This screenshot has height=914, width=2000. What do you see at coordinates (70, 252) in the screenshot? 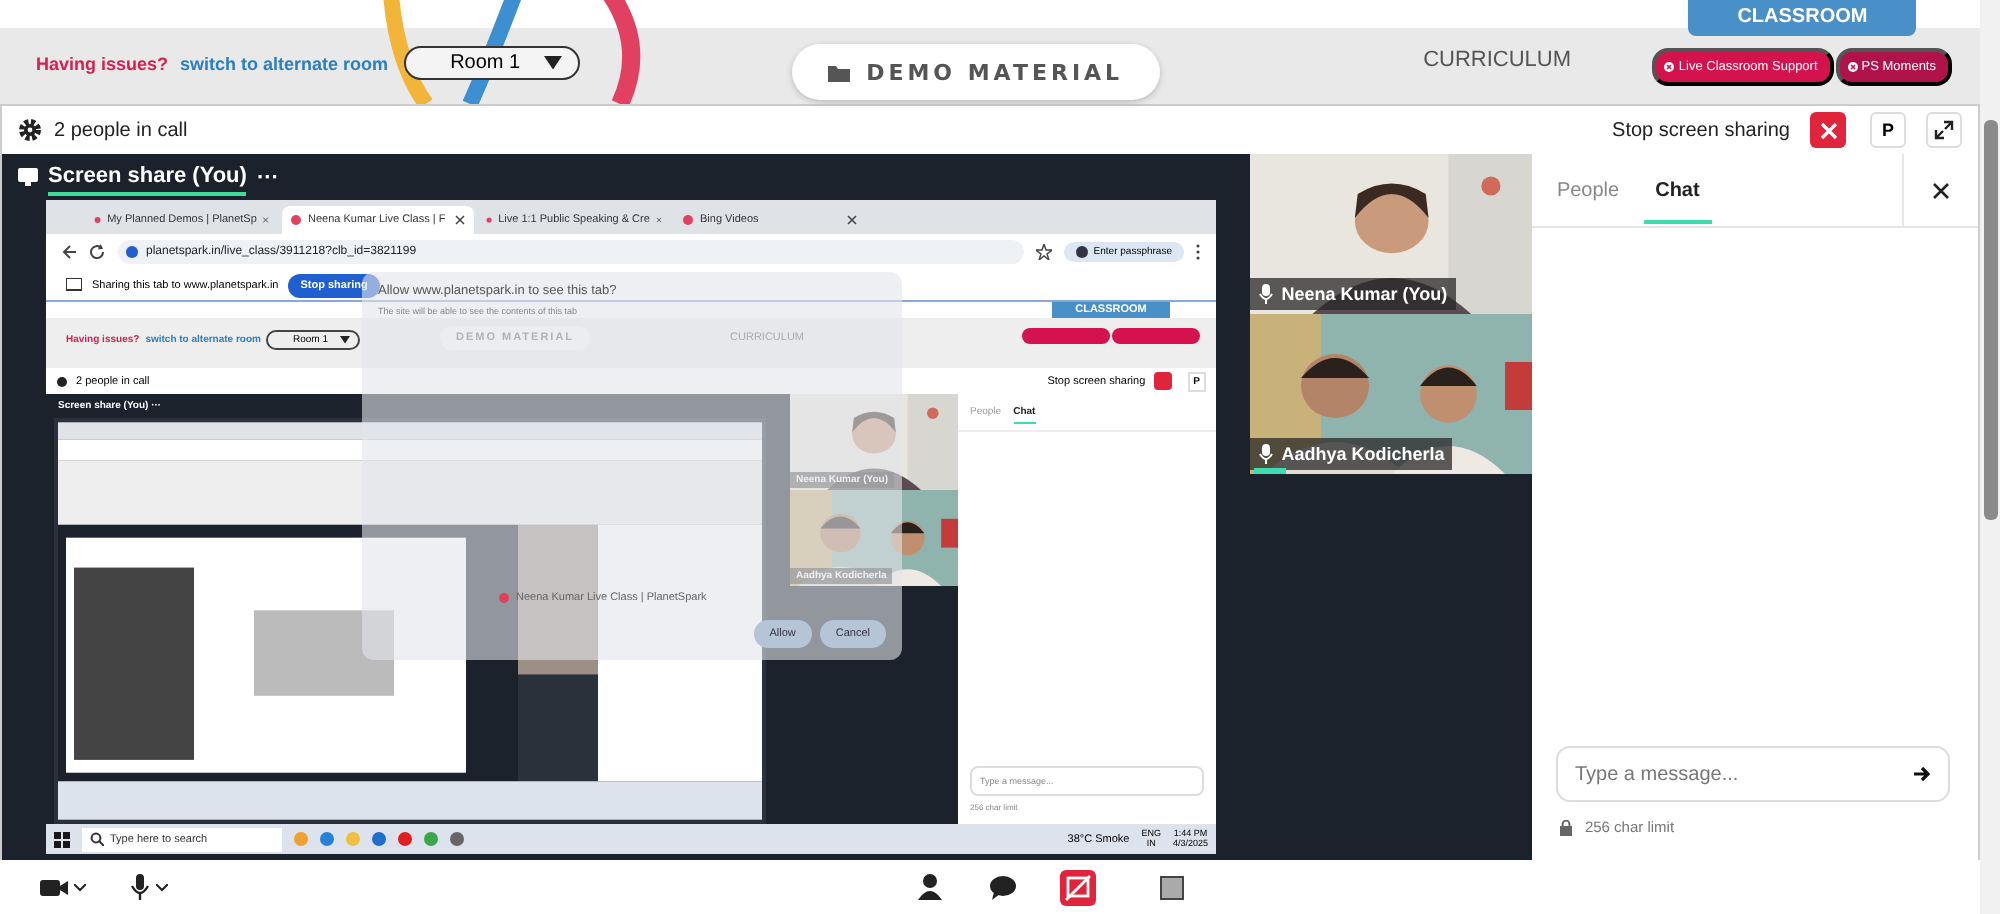
I see `back-icon` at bounding box center [70, 252].